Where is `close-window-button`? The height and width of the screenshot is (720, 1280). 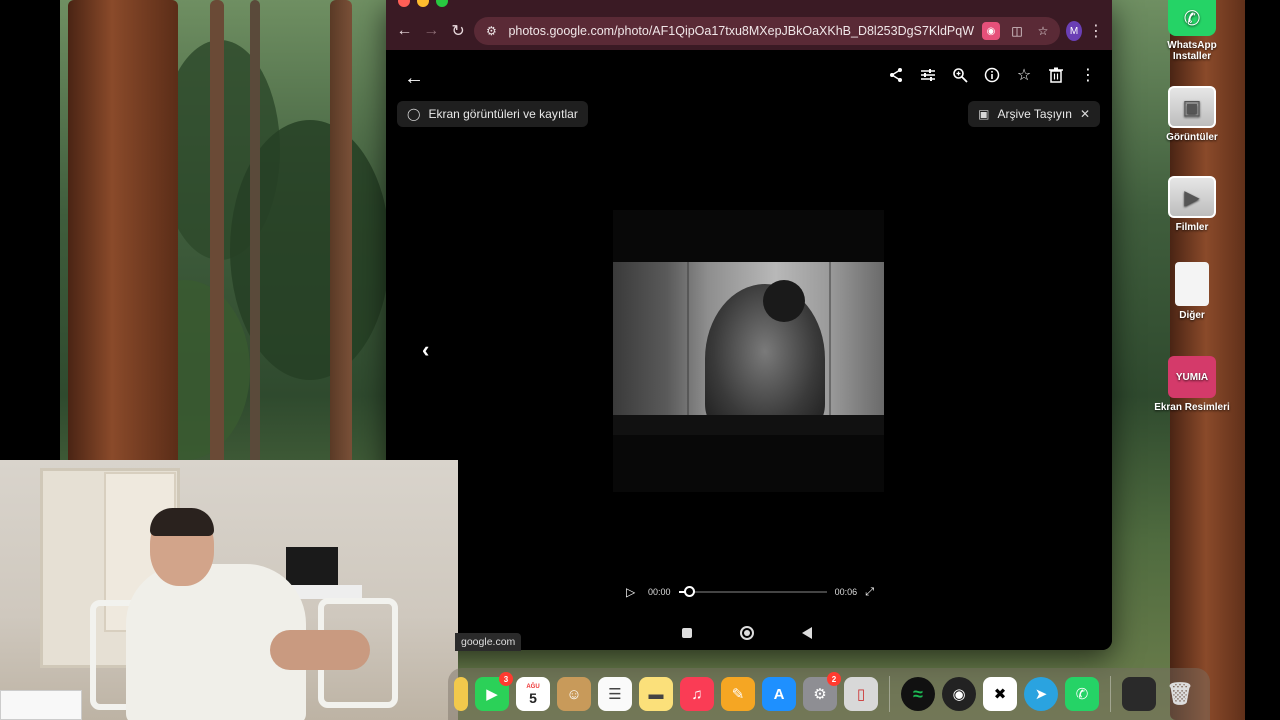
close-window-button is located at coordinates (404, 3).